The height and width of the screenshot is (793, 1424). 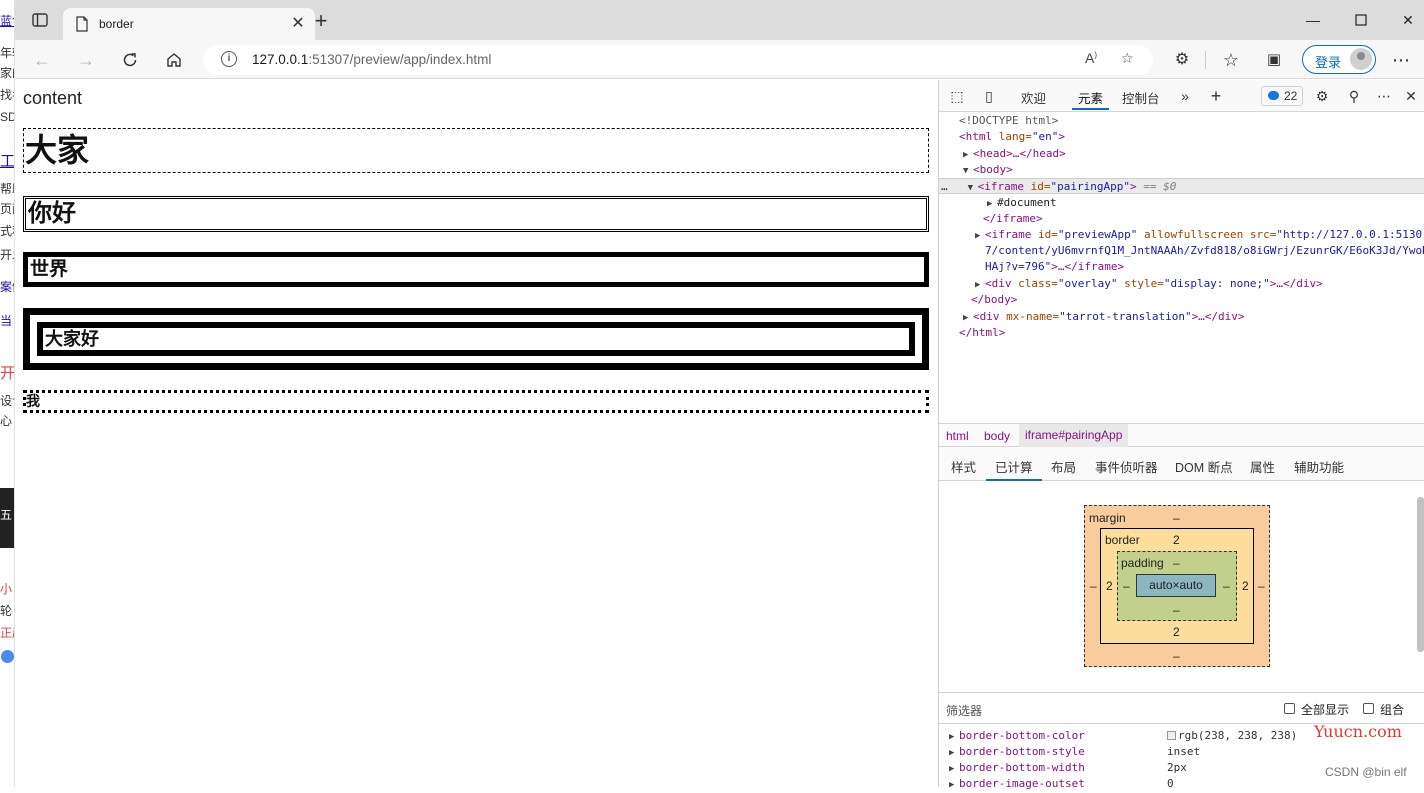 What do you see at coordinates (53, 98) in the screenshot?
I see `content-label: content` at bounding box center [53, 98].